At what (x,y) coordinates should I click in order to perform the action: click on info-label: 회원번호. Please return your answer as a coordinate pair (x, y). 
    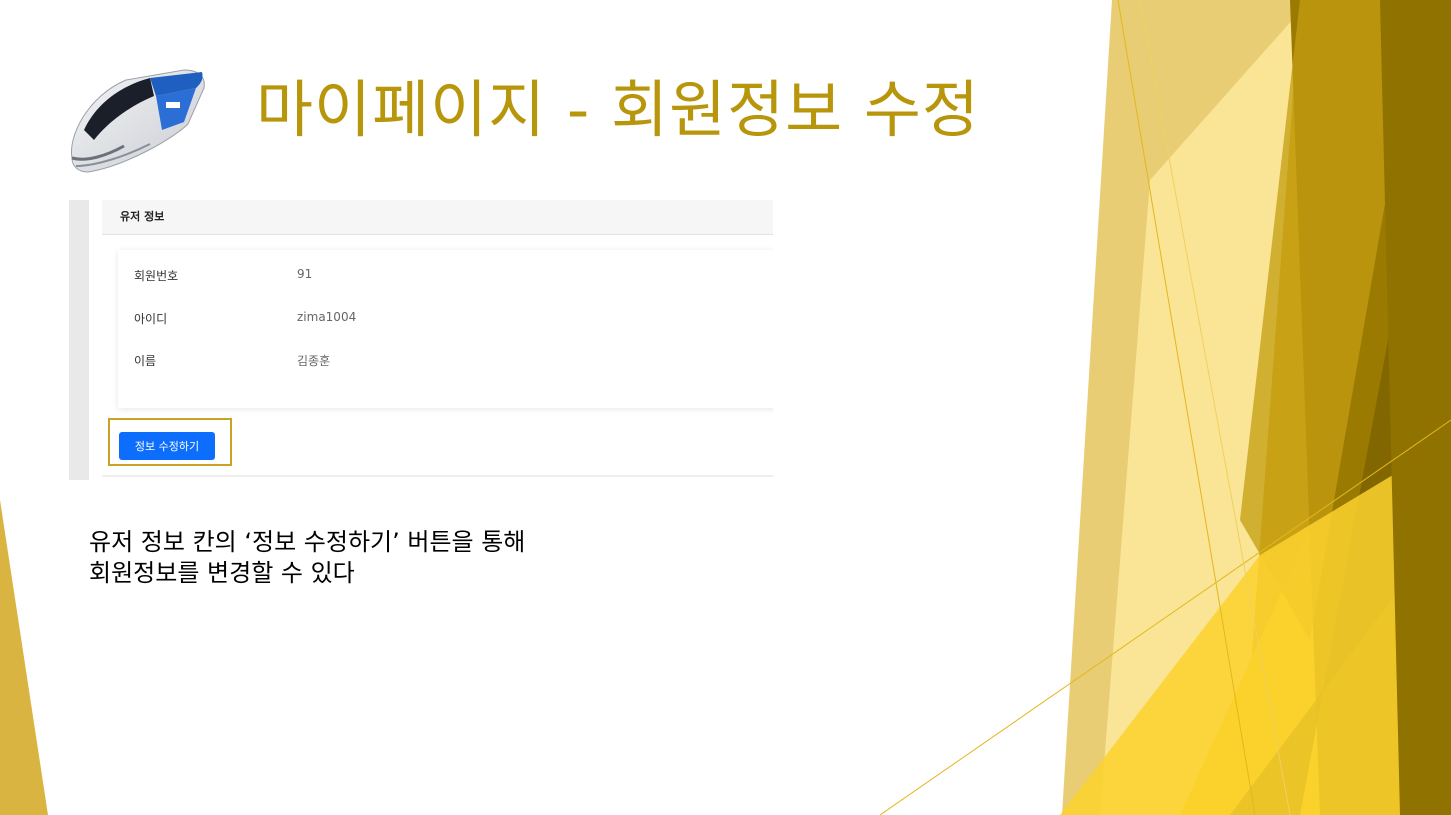
    Looking at the image, I should click on (156, 276).